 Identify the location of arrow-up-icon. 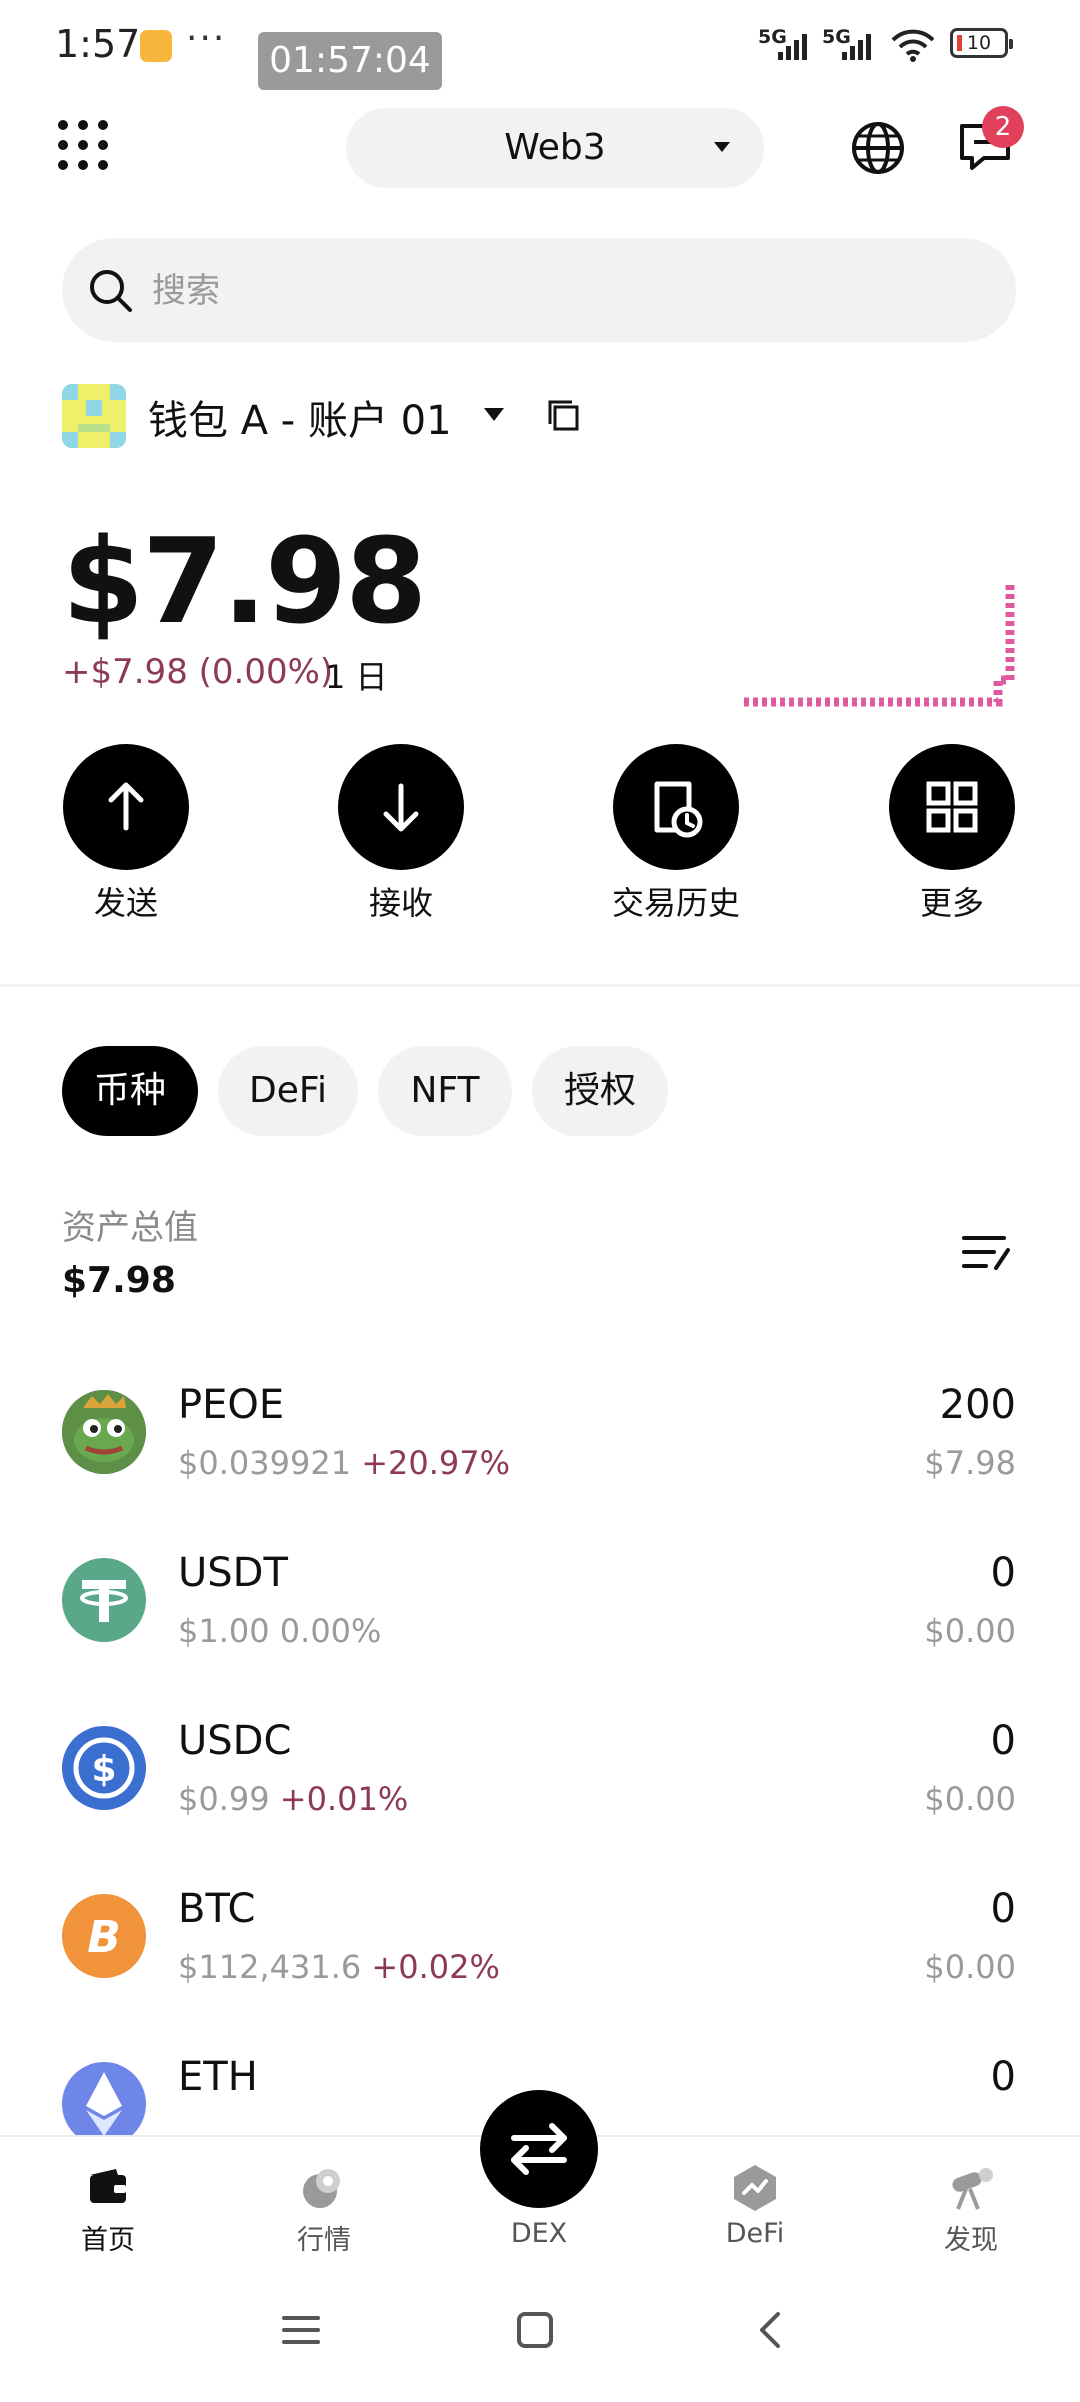
(126, 806).